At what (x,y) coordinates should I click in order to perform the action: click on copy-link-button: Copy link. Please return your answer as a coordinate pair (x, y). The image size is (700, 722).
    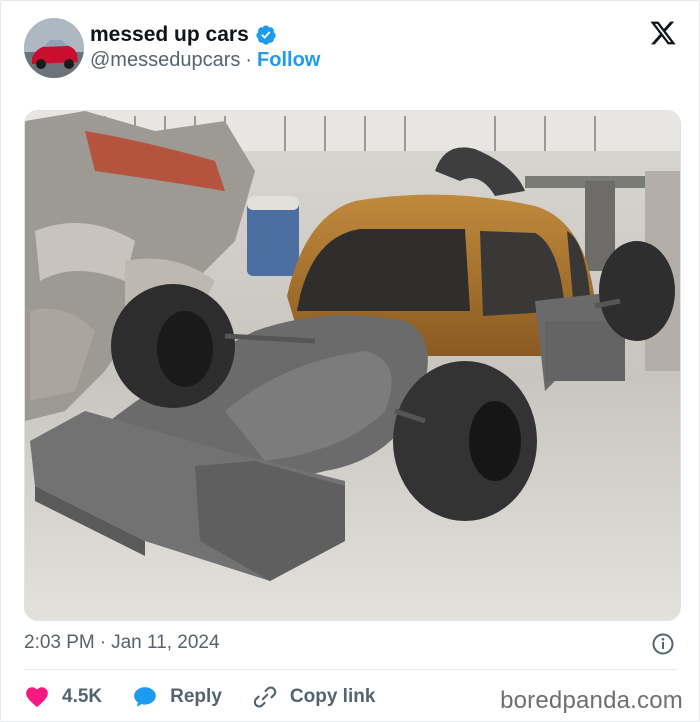
    Looking at the image, I should click on (314, 697).